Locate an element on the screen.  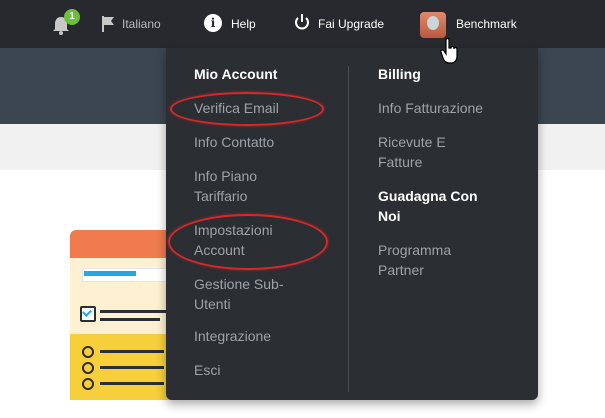
highlight-oval-account-settings is located at coordinates (248, 242).